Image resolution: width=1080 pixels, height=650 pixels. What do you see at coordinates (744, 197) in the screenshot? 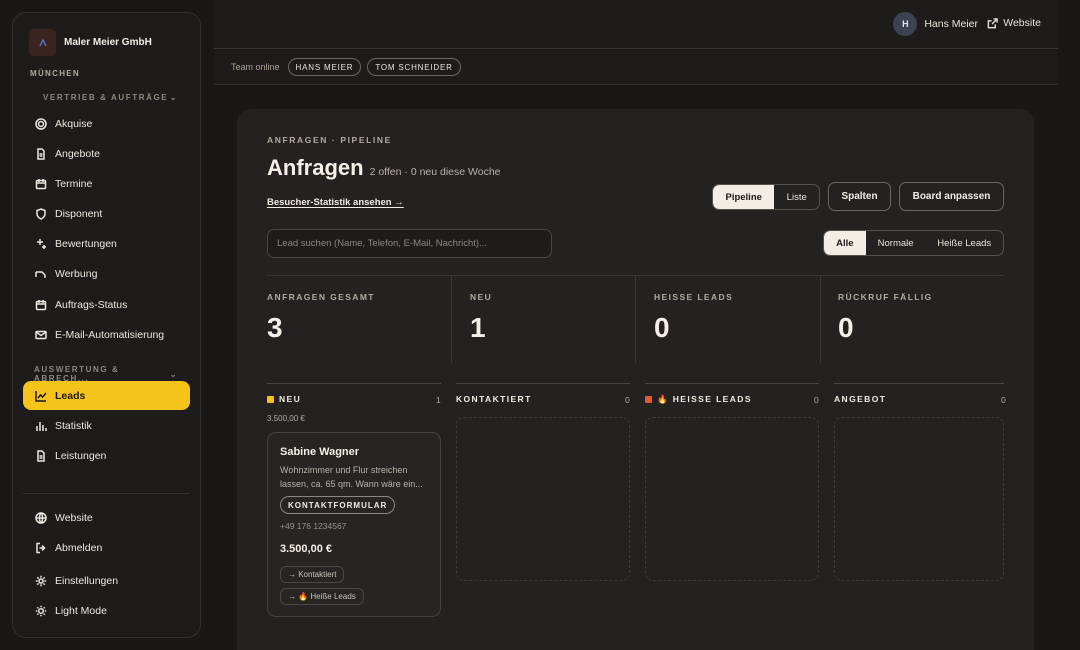
I see `view-pipeline-button: Pipeline` at bounding box center [744, 197].